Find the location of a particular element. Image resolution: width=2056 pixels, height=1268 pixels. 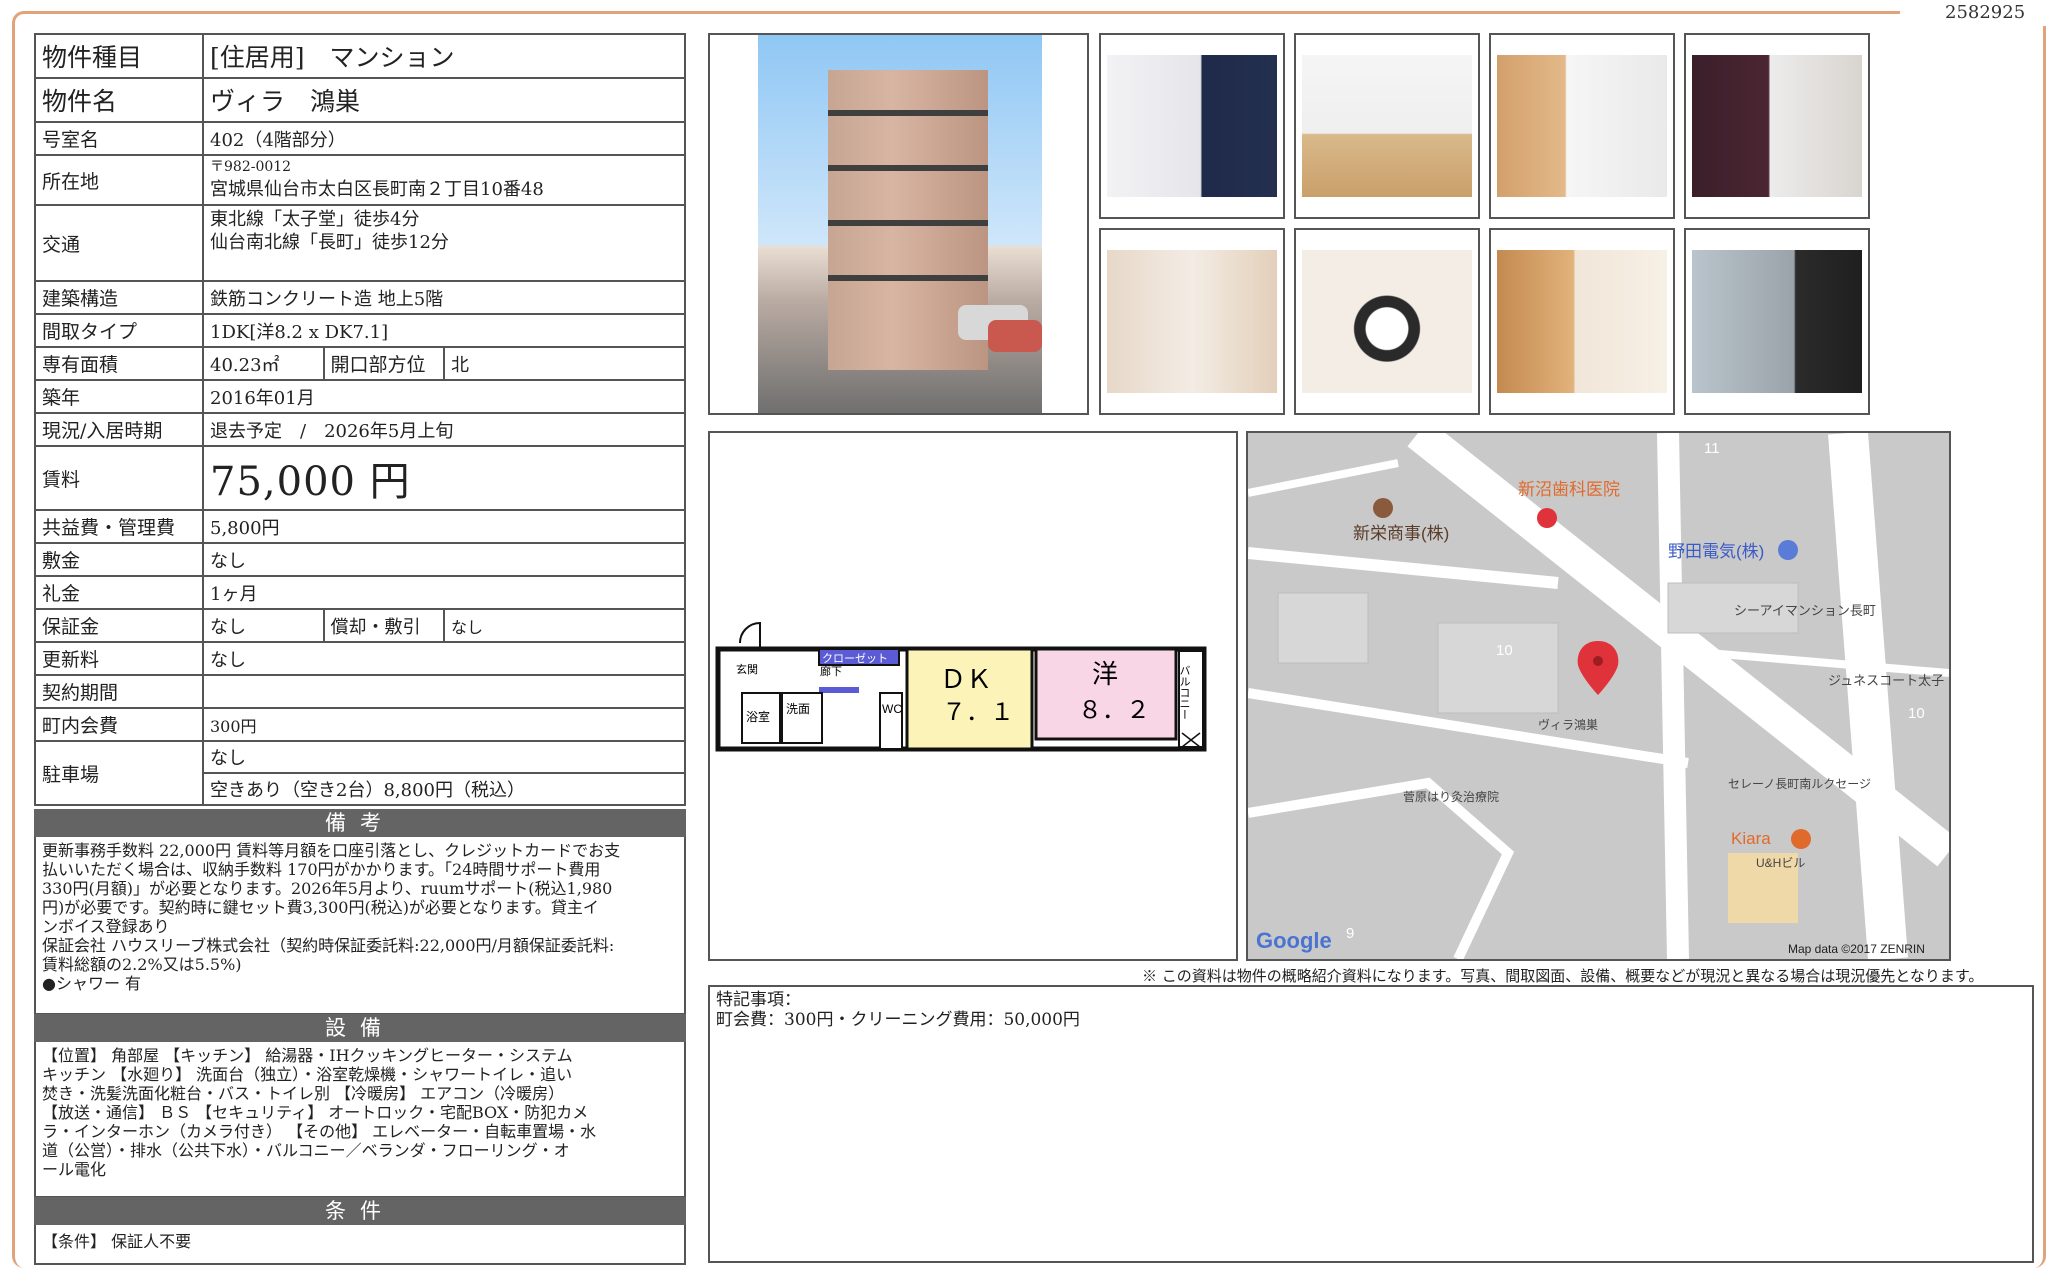

room-photo-1-image is located at coordinates (1192, 126).